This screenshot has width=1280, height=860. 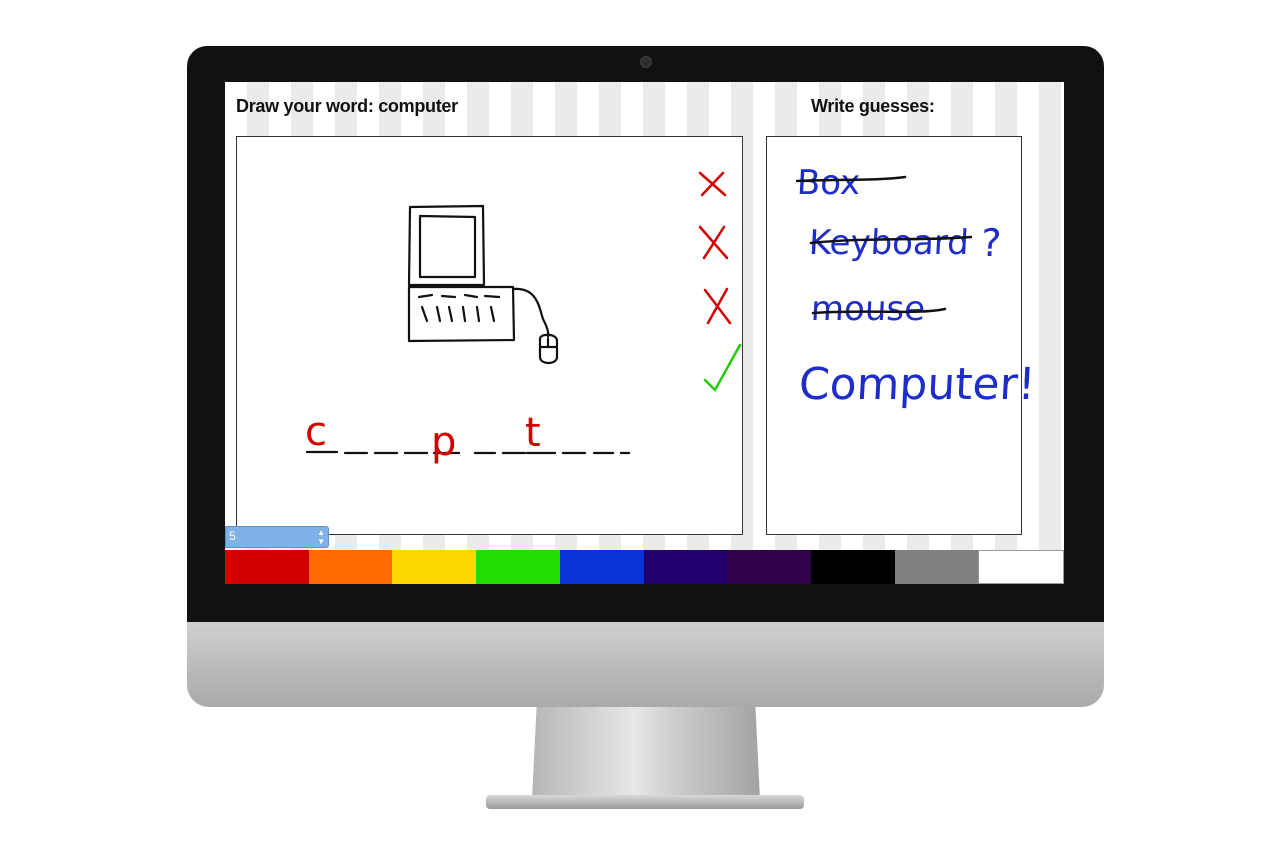 What do you see at coordinates (646, 753) in the screenshot?
I see `monitor-stand-neck` at bounding box center [646, 753].